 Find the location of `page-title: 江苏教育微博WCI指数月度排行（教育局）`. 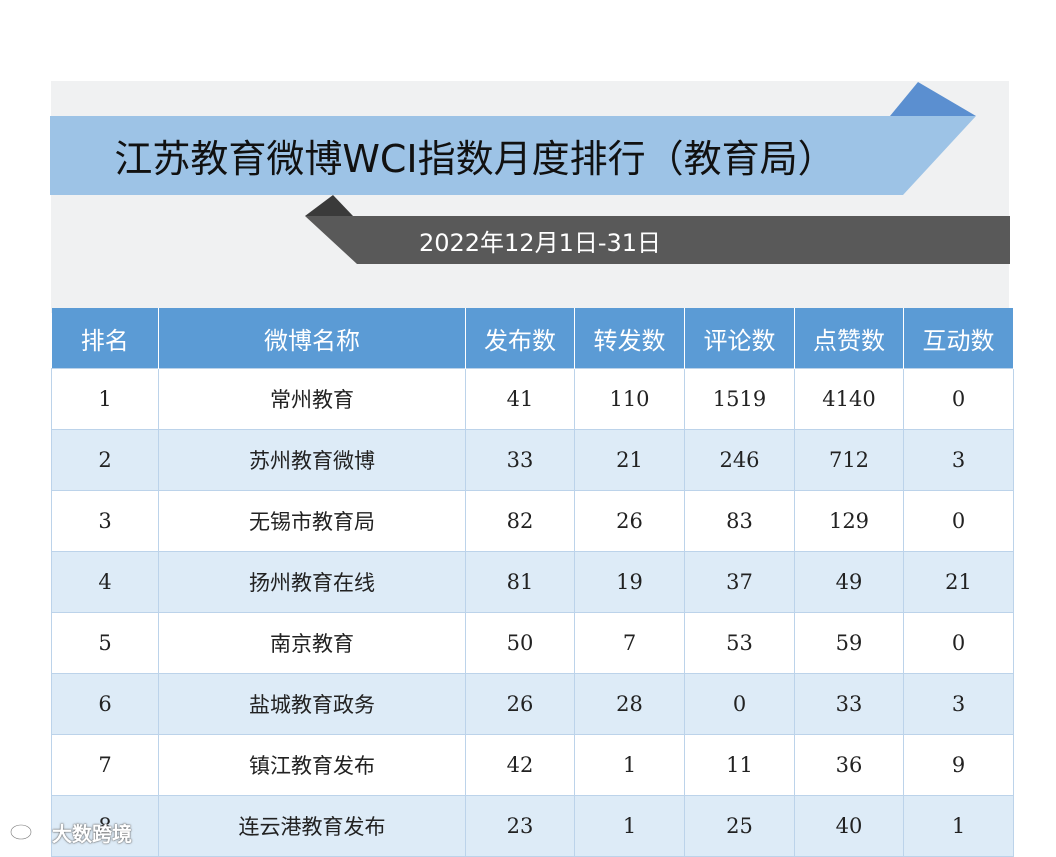

page-title: 江苏教育微博WCI指数月度排行（教育局） is located at coordinates (475, 158).